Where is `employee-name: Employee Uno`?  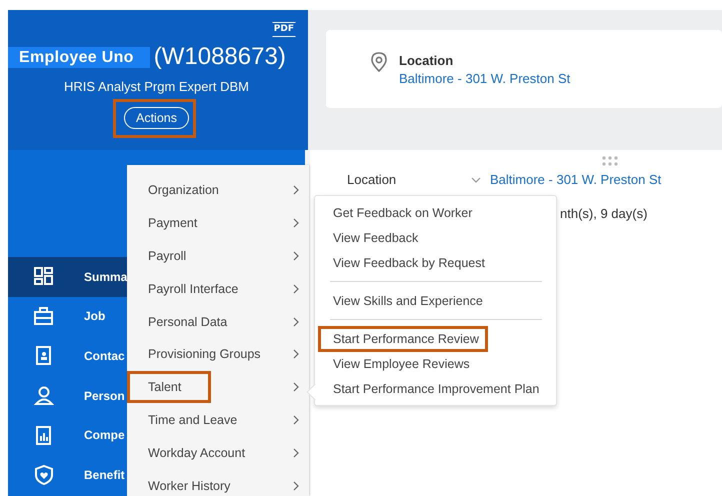 employee-name: Employee Uno is located at coordinates (79, 57).